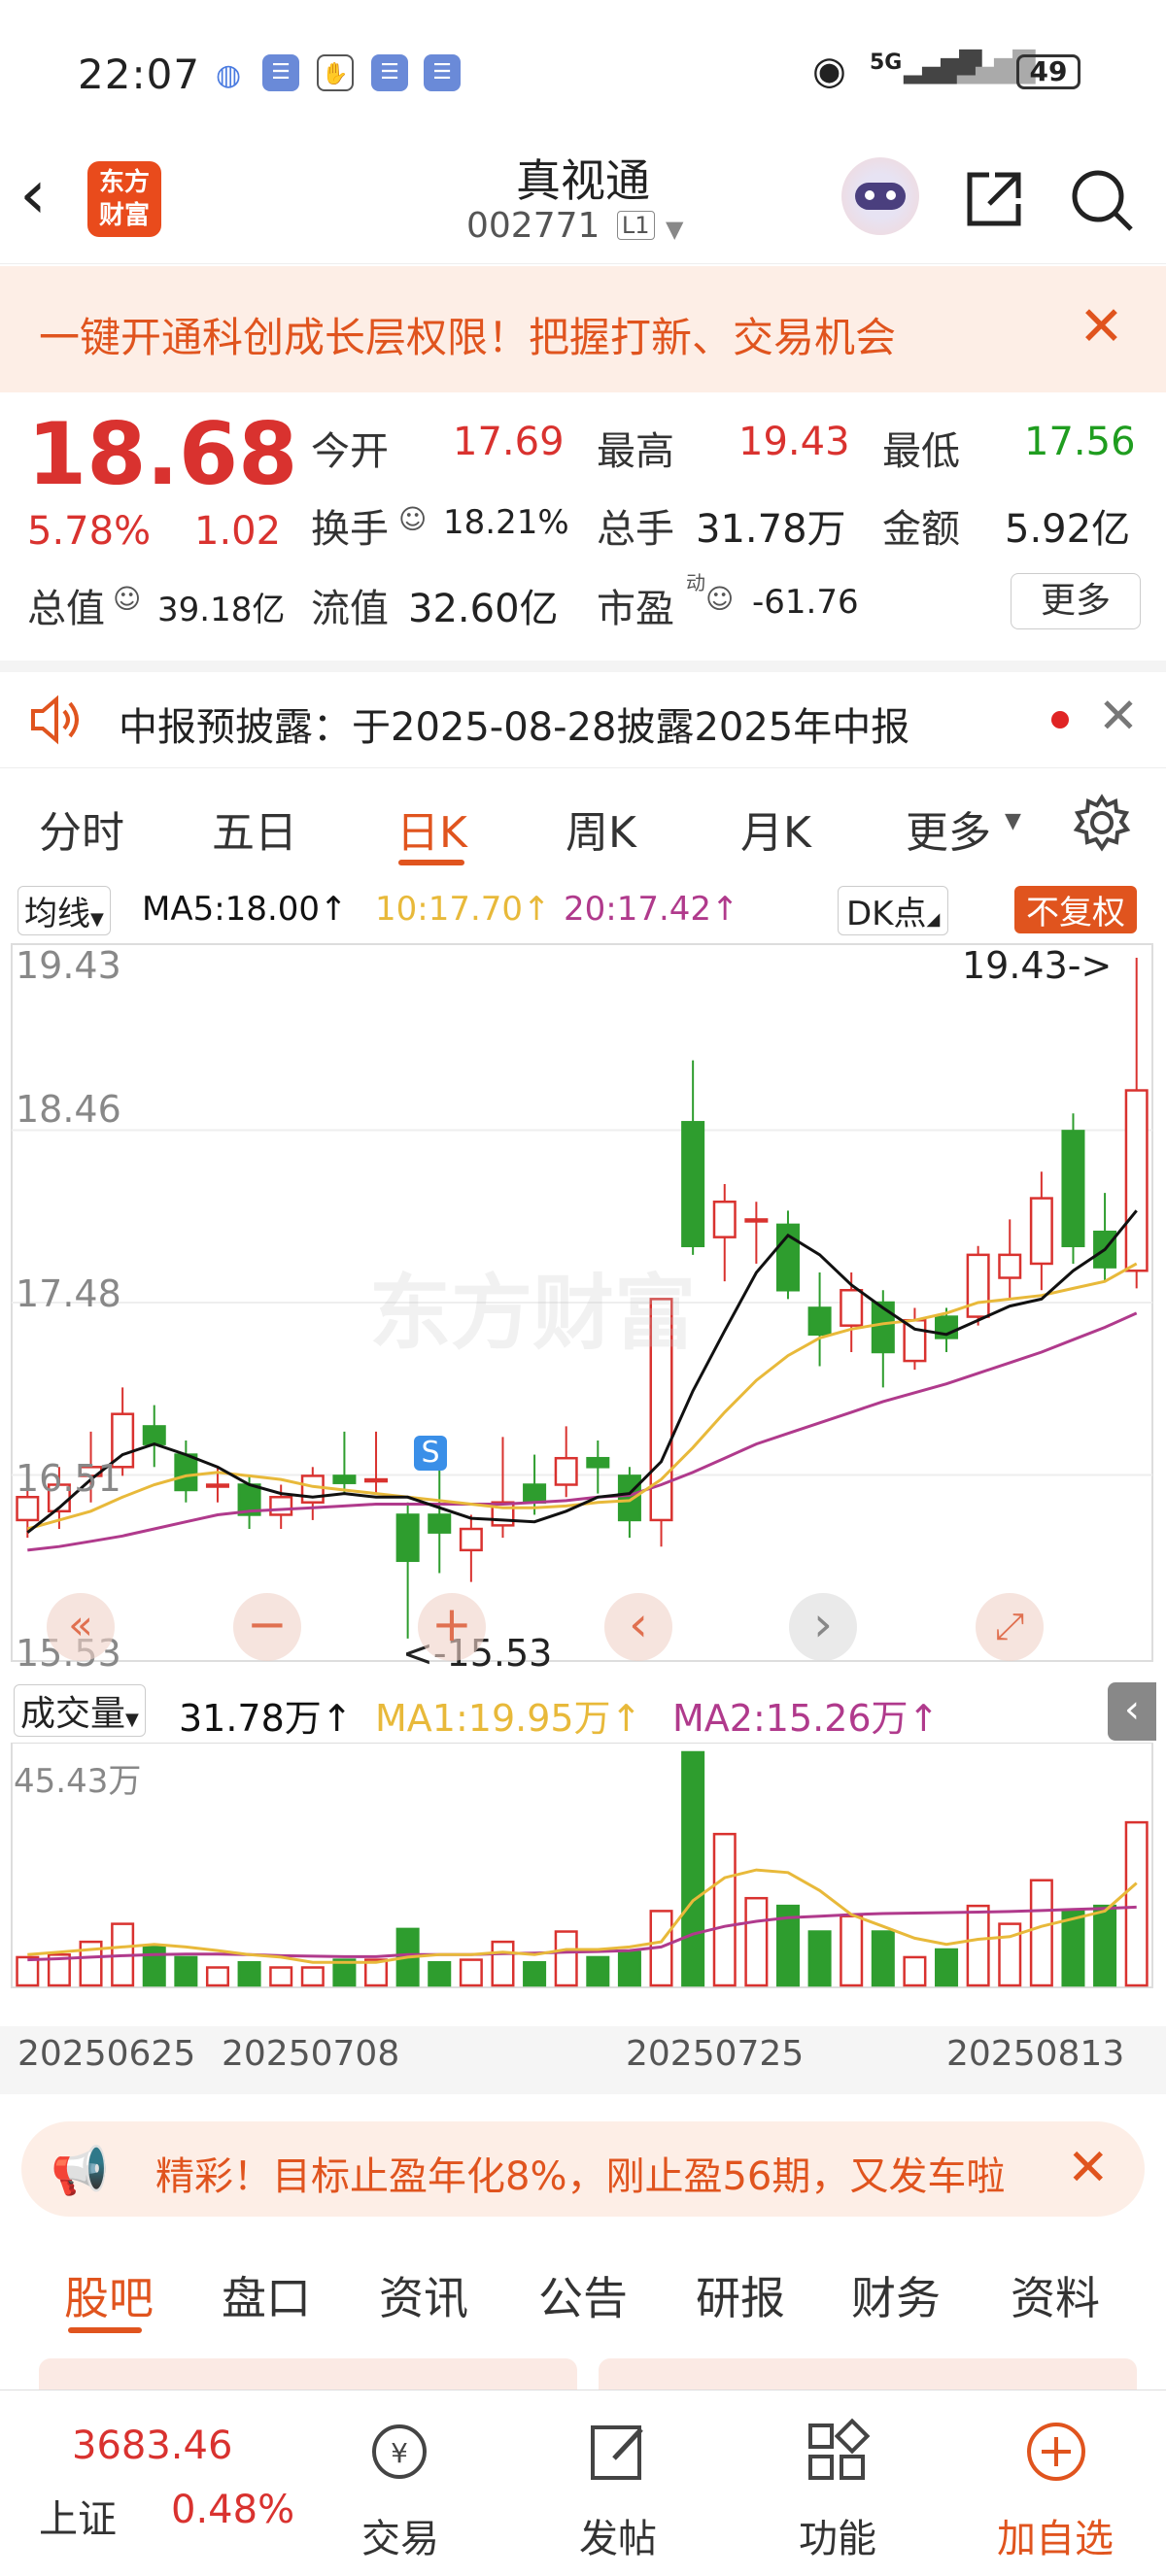 The height and width of the screenshot is (2576, 1166). Describe the element at coordinates (719, 599) in the screenshot. I see `pe-info-icon: ☺` at that location.